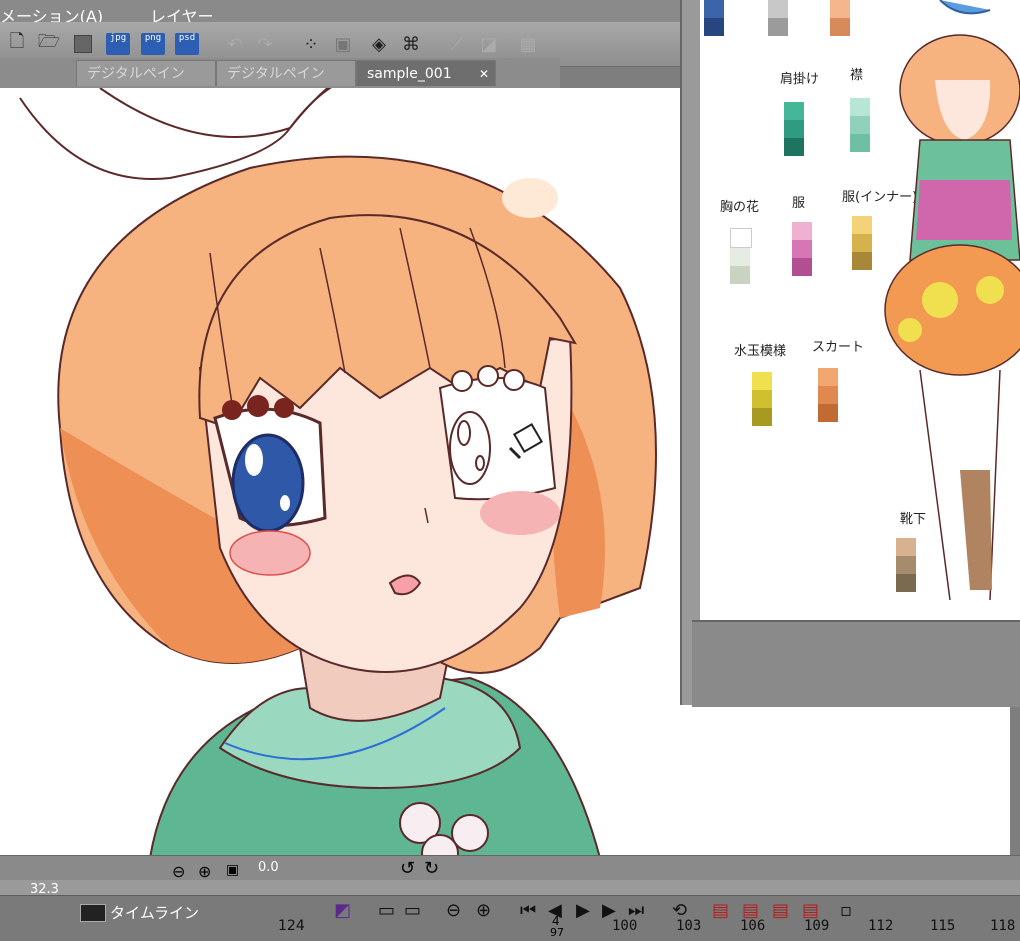  I want to click on close-tab-icon: ✕, so click(484, 74).